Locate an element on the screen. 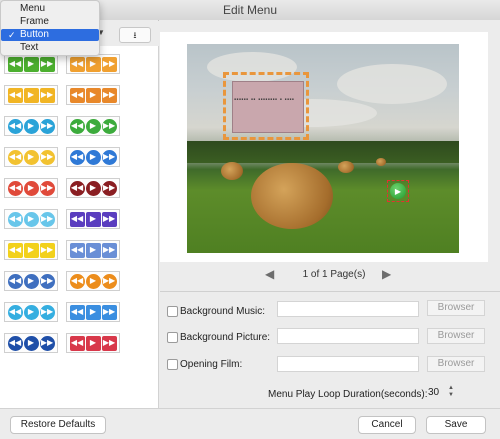 The height and width of the screenshot is (439, 500). divider is located at coordinates (330, 291).